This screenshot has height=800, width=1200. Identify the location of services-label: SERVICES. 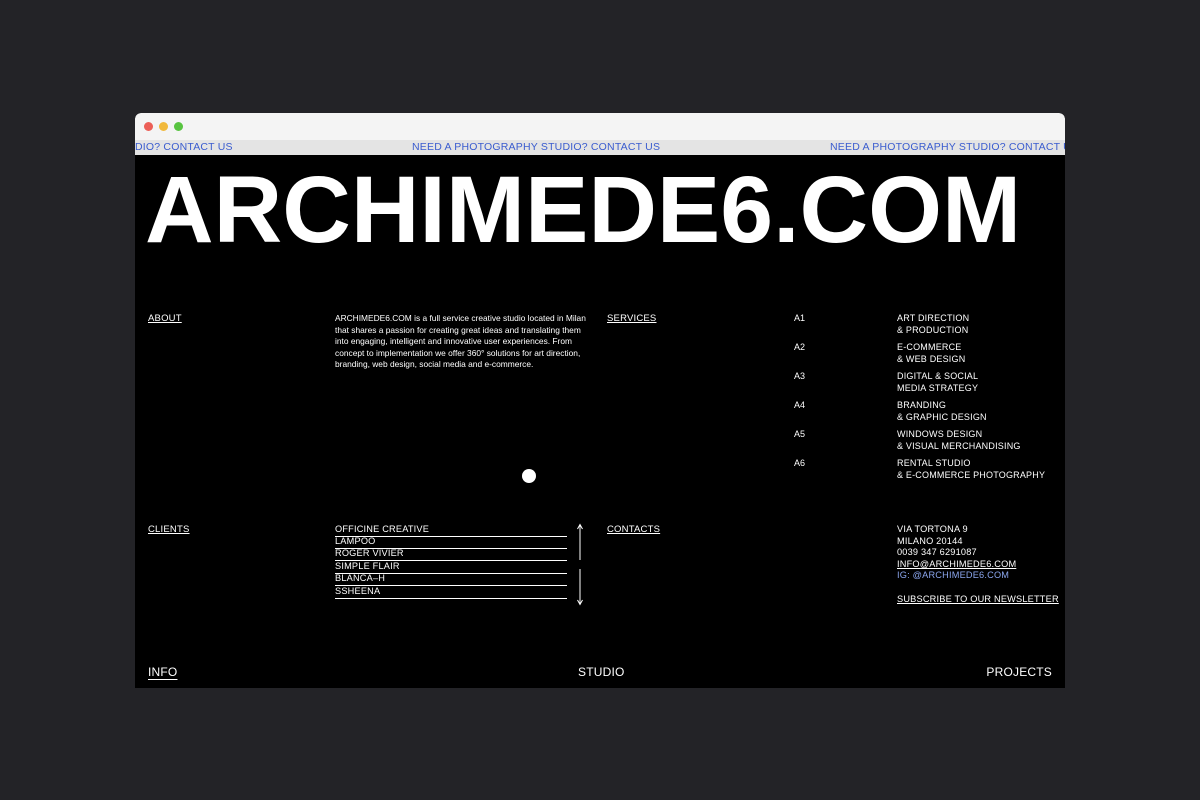
(631, 318).